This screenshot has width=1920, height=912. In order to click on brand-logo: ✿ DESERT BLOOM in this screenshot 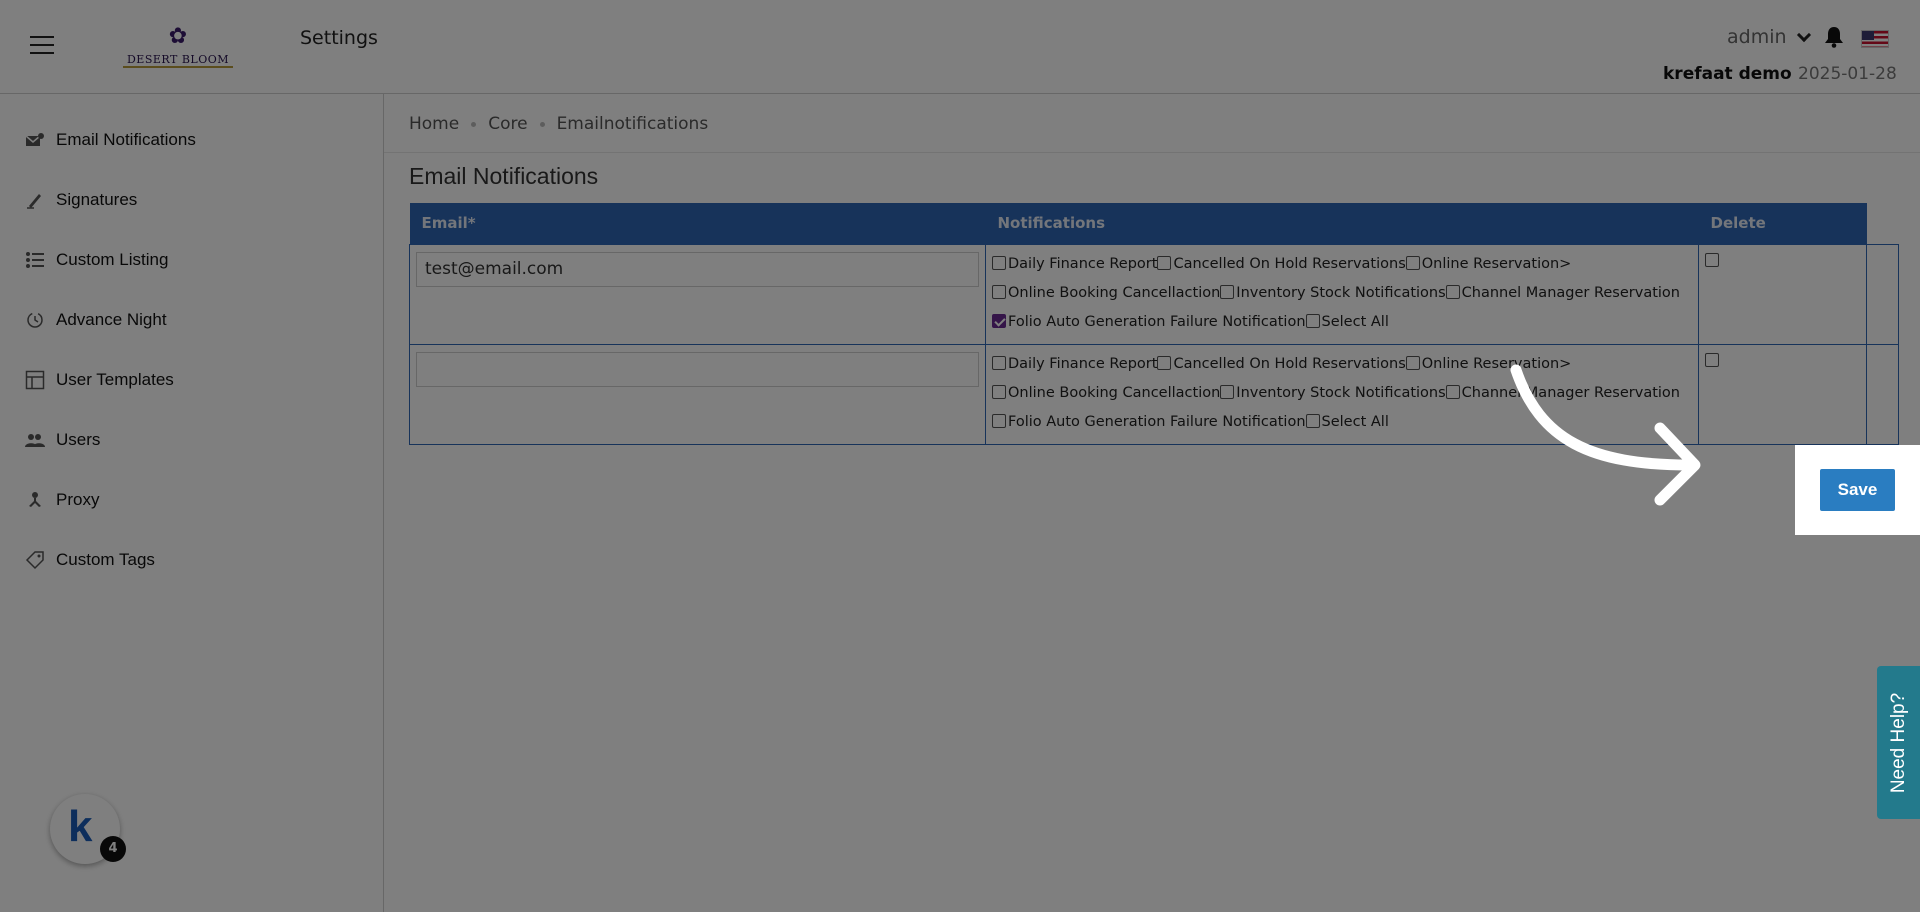, I will do `click(178, 46)`.